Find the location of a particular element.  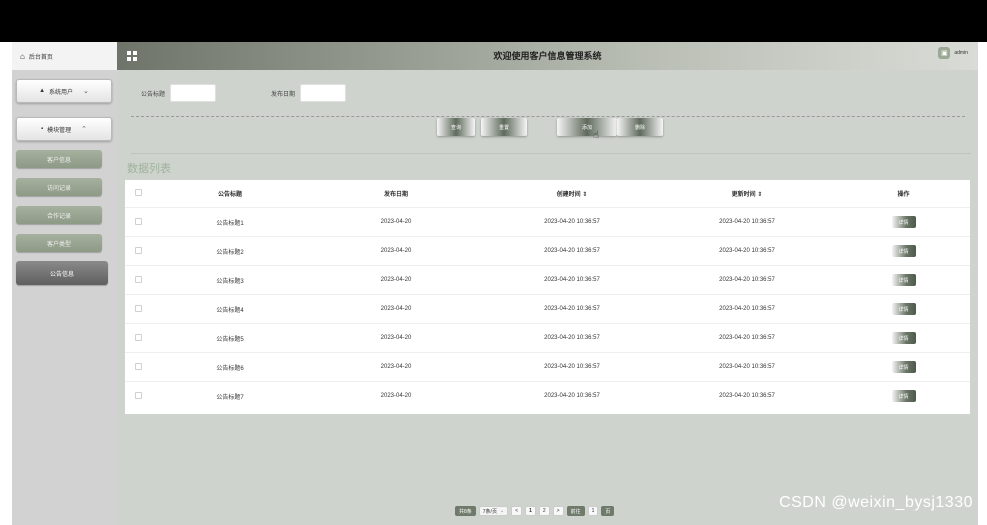

divider is located at coordinates (551, 153).